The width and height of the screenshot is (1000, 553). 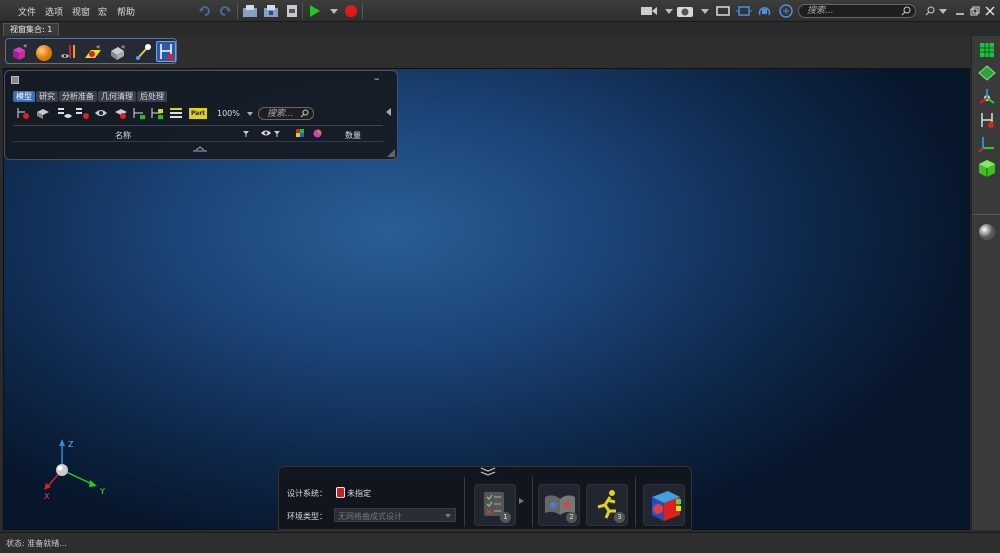 I want to click on menu-macro: 宏, so click(x=102, y=11).